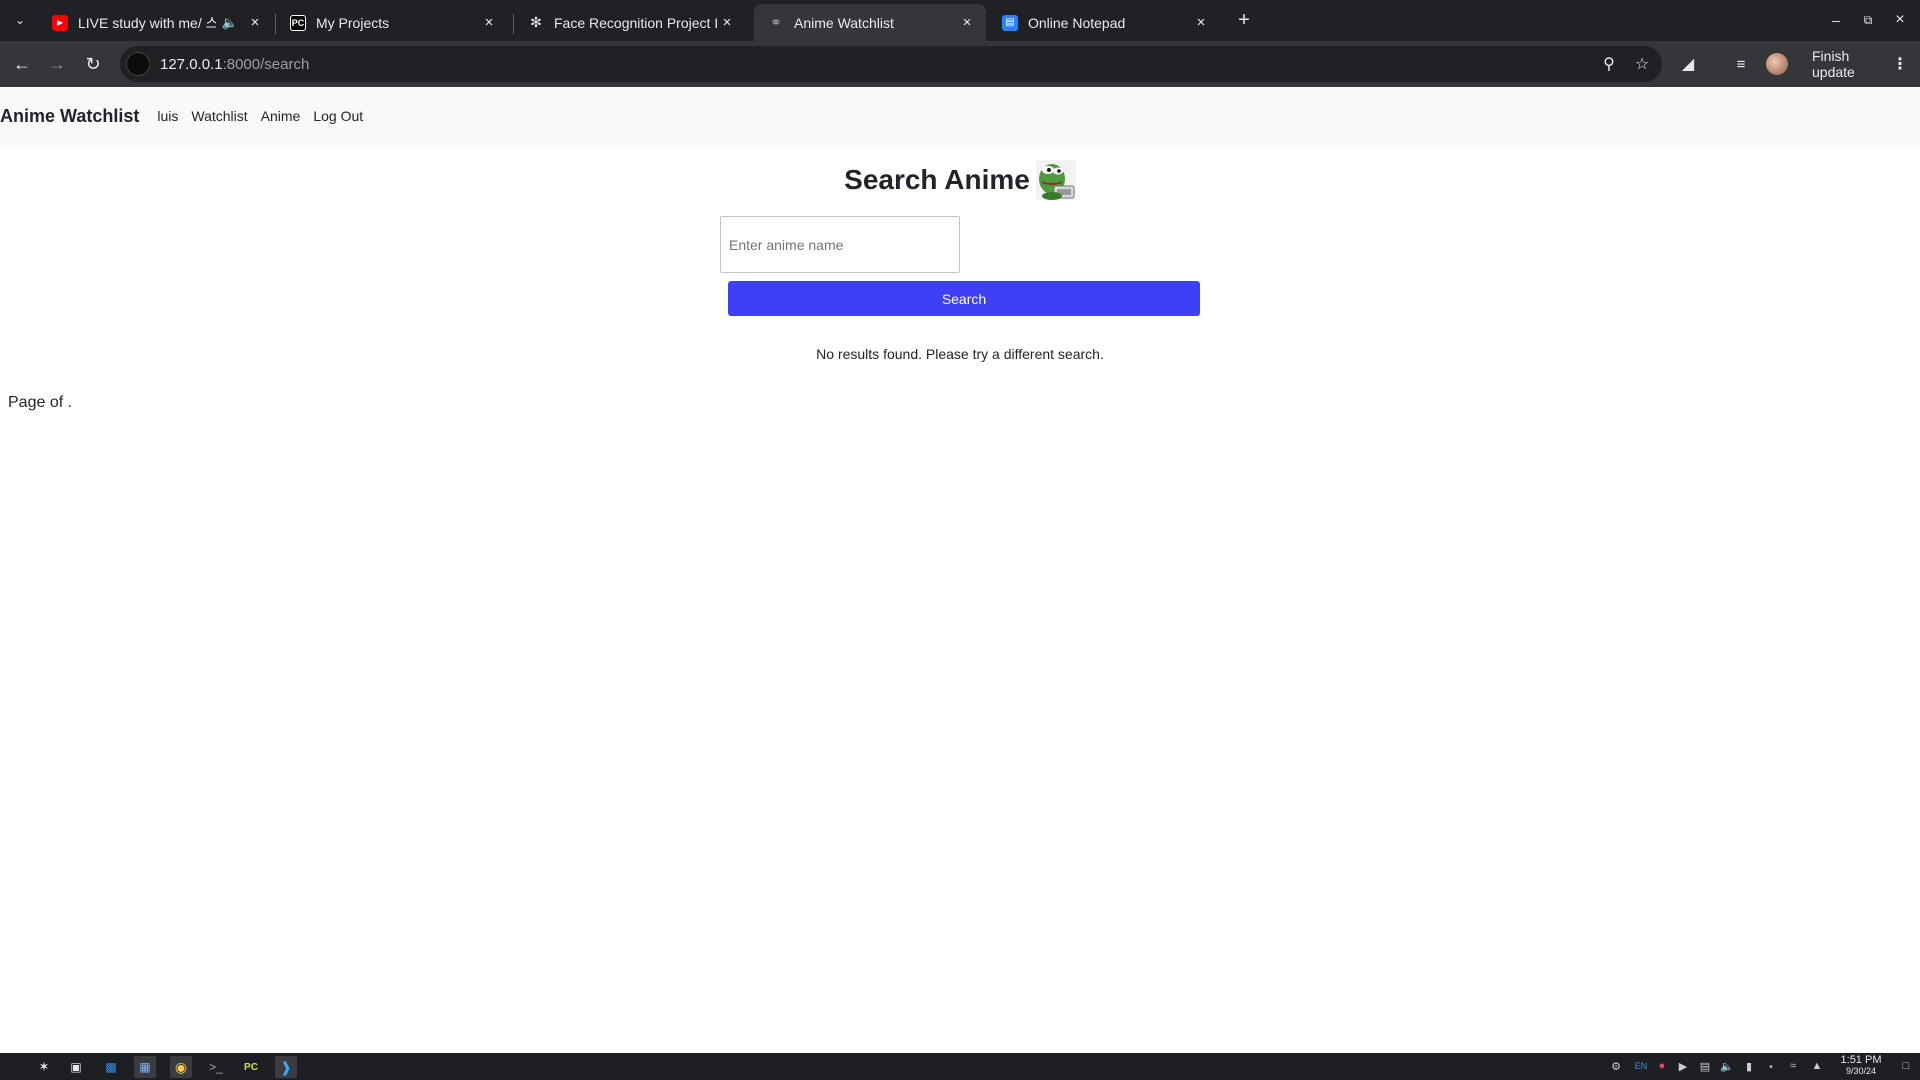 The image size is (1920, 1080). Describe the element at coordinates (145, 1067) in the screenshot. I see `installer-icon: ▦` at that location.